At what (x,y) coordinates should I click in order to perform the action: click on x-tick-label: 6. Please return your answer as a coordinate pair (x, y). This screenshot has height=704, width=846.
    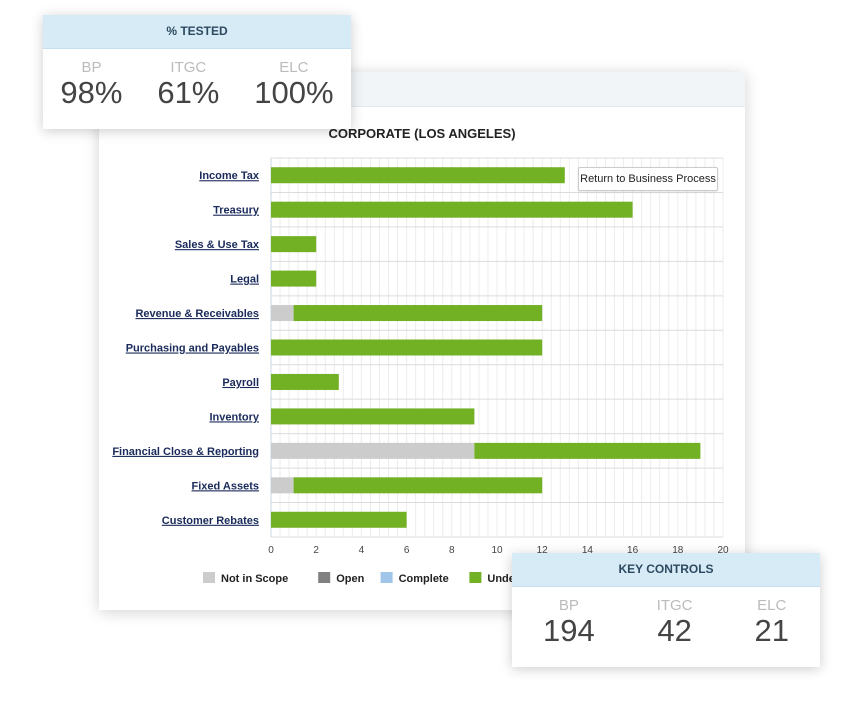
    Looking at the image, I should click on (407, 550).